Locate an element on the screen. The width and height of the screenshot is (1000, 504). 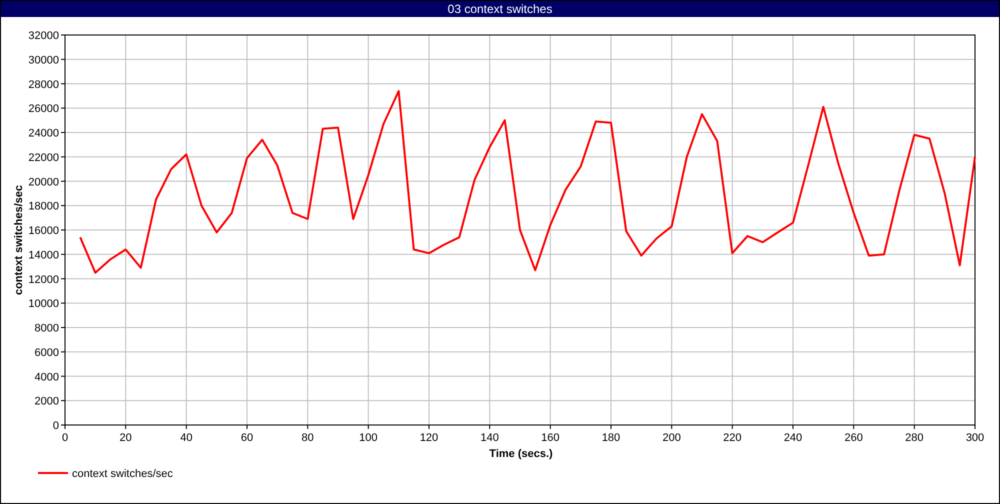
y-tick-label: 12000 is located at coordinates (43, 280).